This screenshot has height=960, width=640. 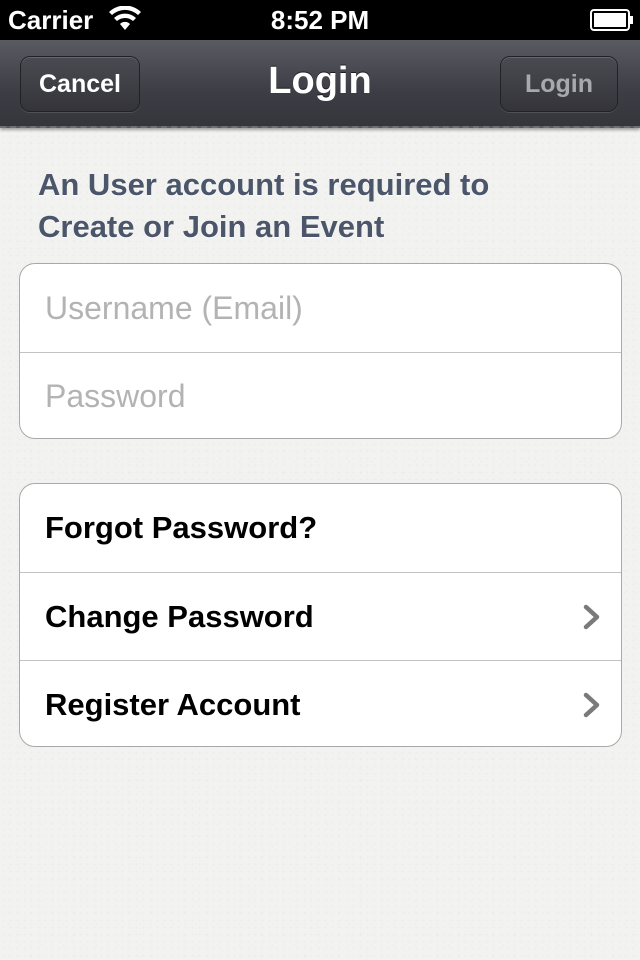 What do you see at coordinates (320, 84) in the screenshot?
I see `navigation-bar: Cancel Login Login` at bounding box center [320, 84].